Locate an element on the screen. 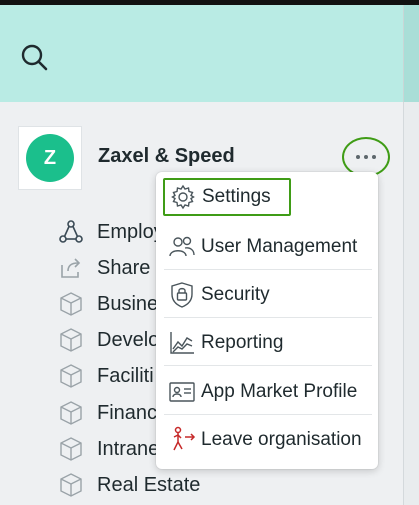 The image size is (419, 505). menu-item-label: Settings is located at coordinates (236, 196).